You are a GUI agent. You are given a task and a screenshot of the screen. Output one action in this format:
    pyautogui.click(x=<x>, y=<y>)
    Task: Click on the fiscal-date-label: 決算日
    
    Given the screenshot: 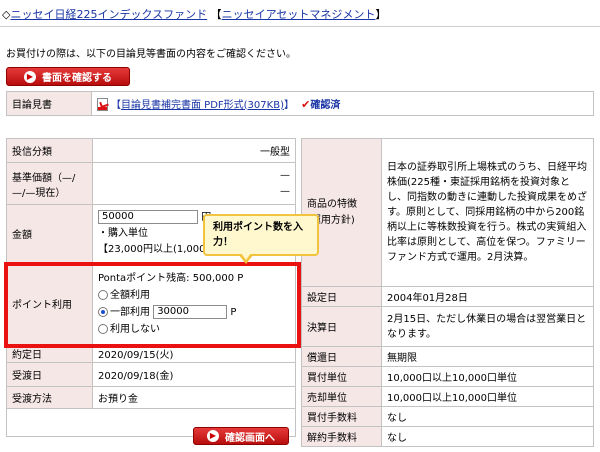 What is the action you would take?
    pyautogui.click(x=341, y=326)
    